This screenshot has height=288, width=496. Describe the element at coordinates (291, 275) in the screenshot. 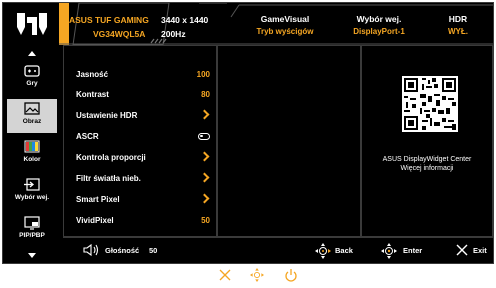

I see `power-icon` at that location.